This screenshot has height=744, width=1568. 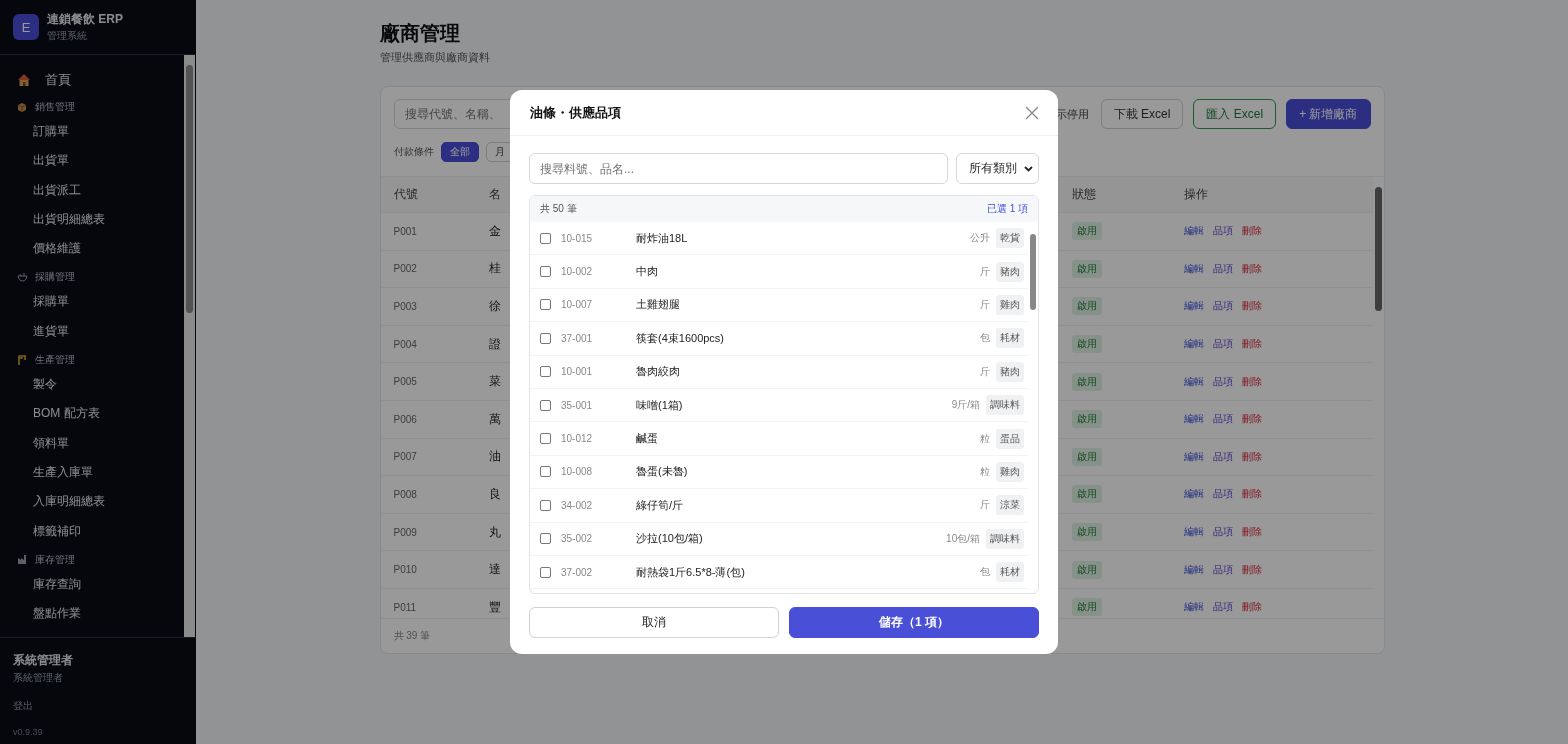 What do you see at coordinates (779, 572) in the screenshot?
I see `list-row: 37-002 耐熱袋1斤6.5*8-薄(包) 包 耗材` at bounding box center [779, 572].